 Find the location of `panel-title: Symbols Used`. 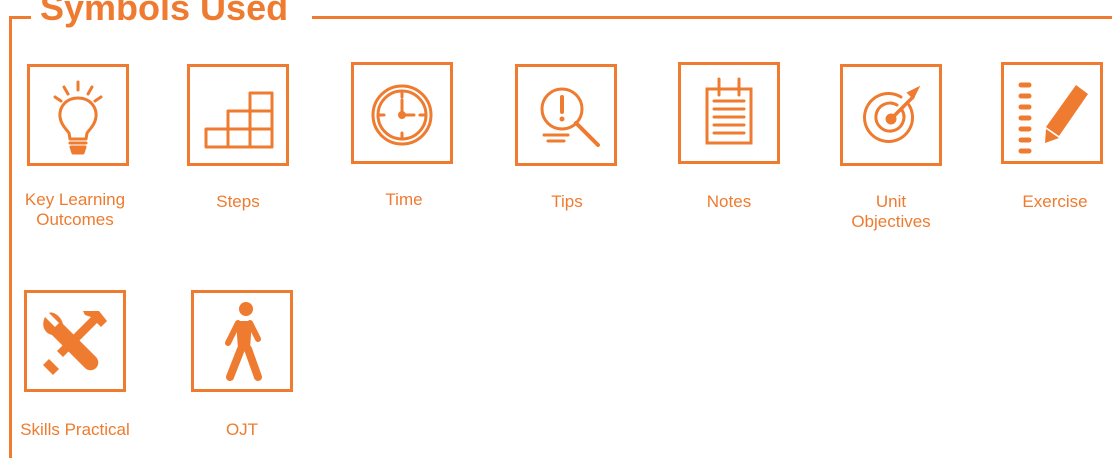

panel-title: Symbols Used is located at coordinates (164, 14).